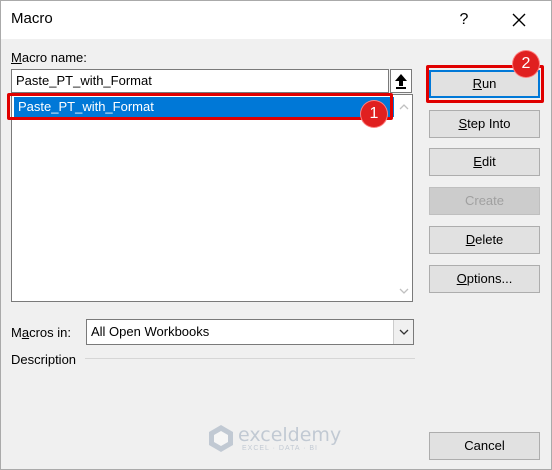 The image size is (552, 470). I want to click on window-title: Macro, so click(32, 18).